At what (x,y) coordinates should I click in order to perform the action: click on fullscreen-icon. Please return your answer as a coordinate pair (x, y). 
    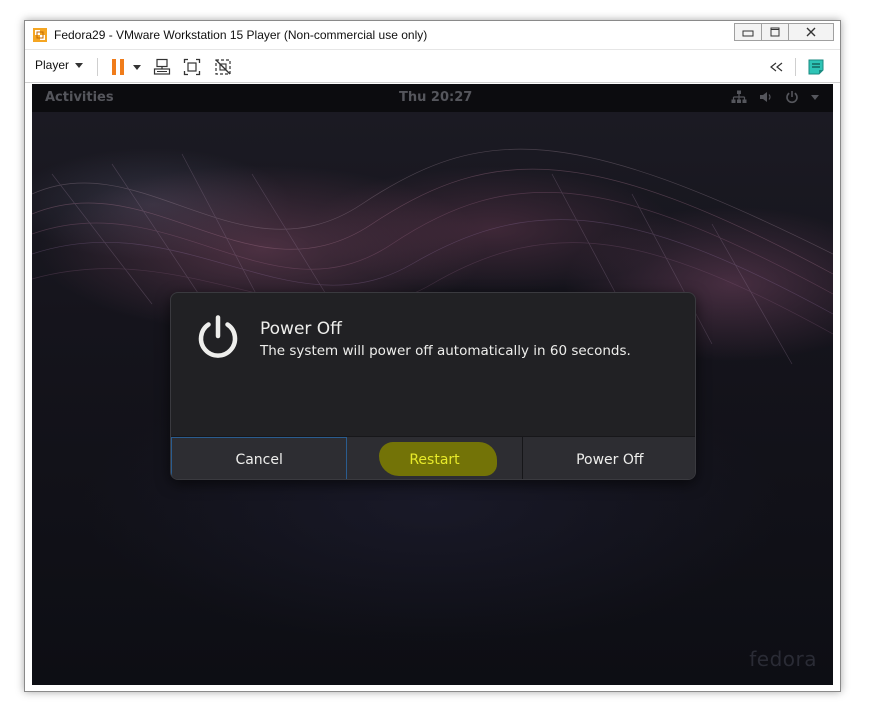
    Looking at the image, I should click on (192, 67).